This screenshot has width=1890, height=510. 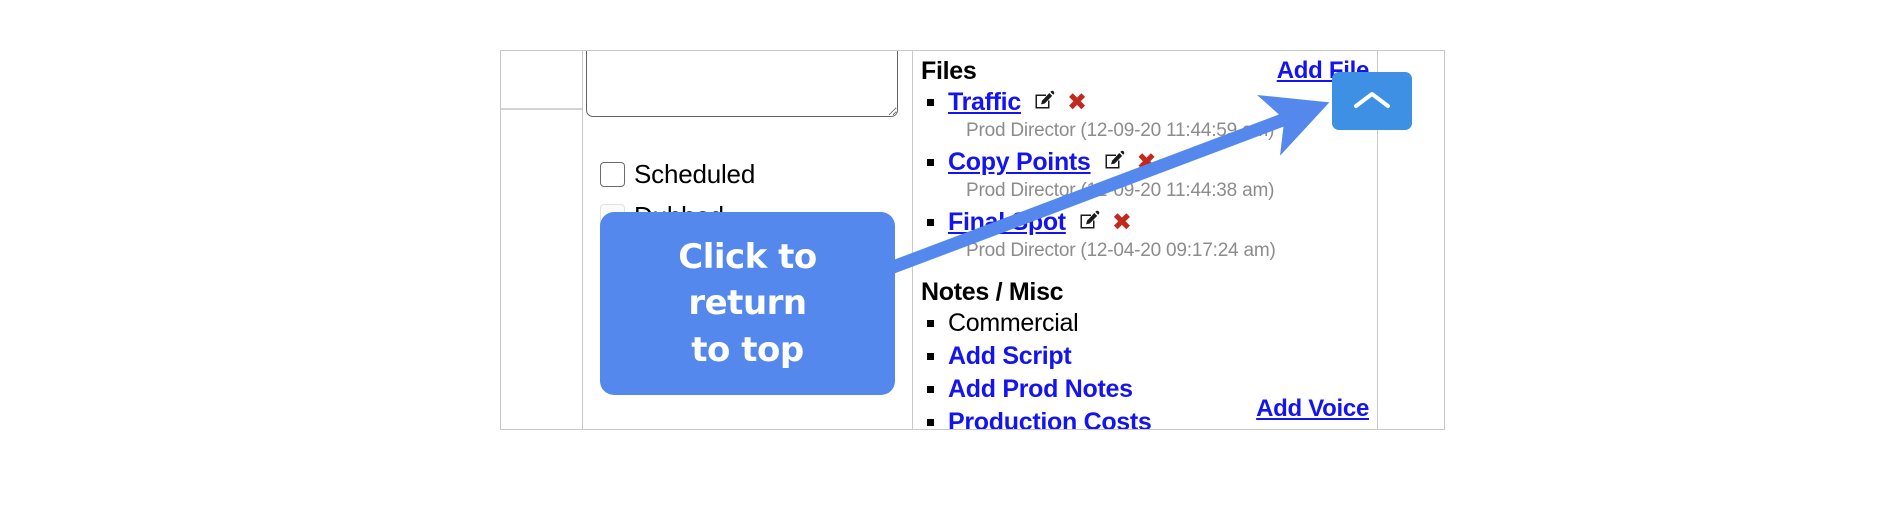 What do you see at coordinates (1013, 323) in the screenshot?
I see `note-commercial: Commercial` at bounding box center [1013, 323].